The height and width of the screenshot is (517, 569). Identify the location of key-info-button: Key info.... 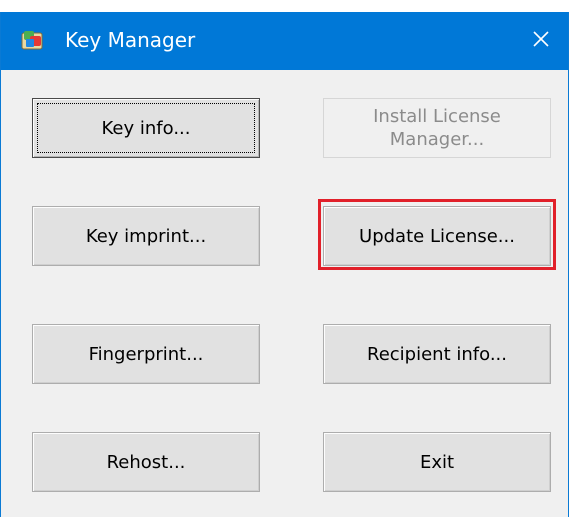
(146, 128).